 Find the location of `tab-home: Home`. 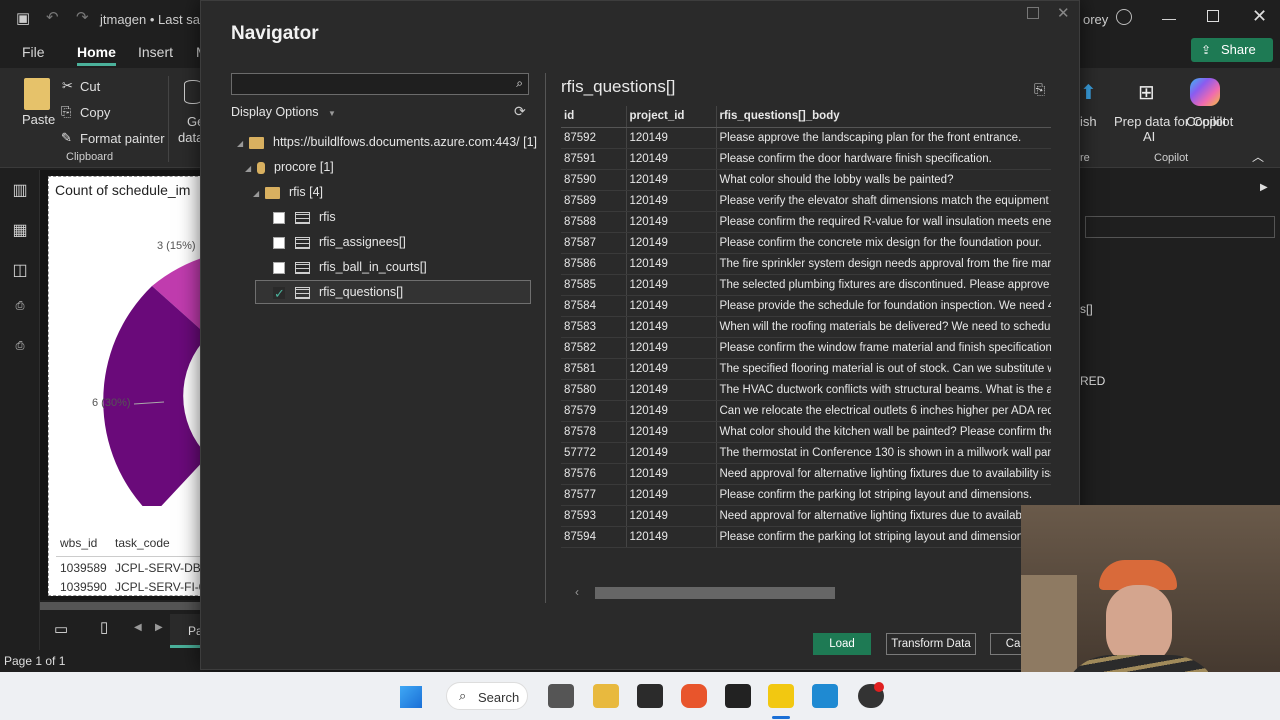

tab-home: Home is located at coordinates (96, 55).